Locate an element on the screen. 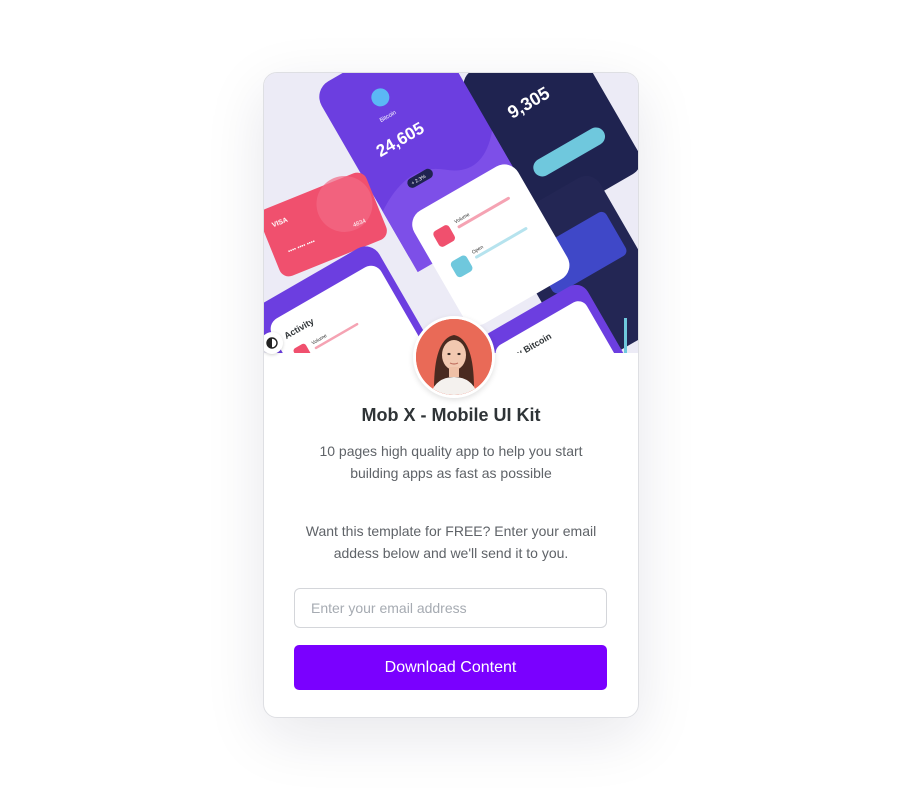  author-avatar is located at coordinates (454, 357).